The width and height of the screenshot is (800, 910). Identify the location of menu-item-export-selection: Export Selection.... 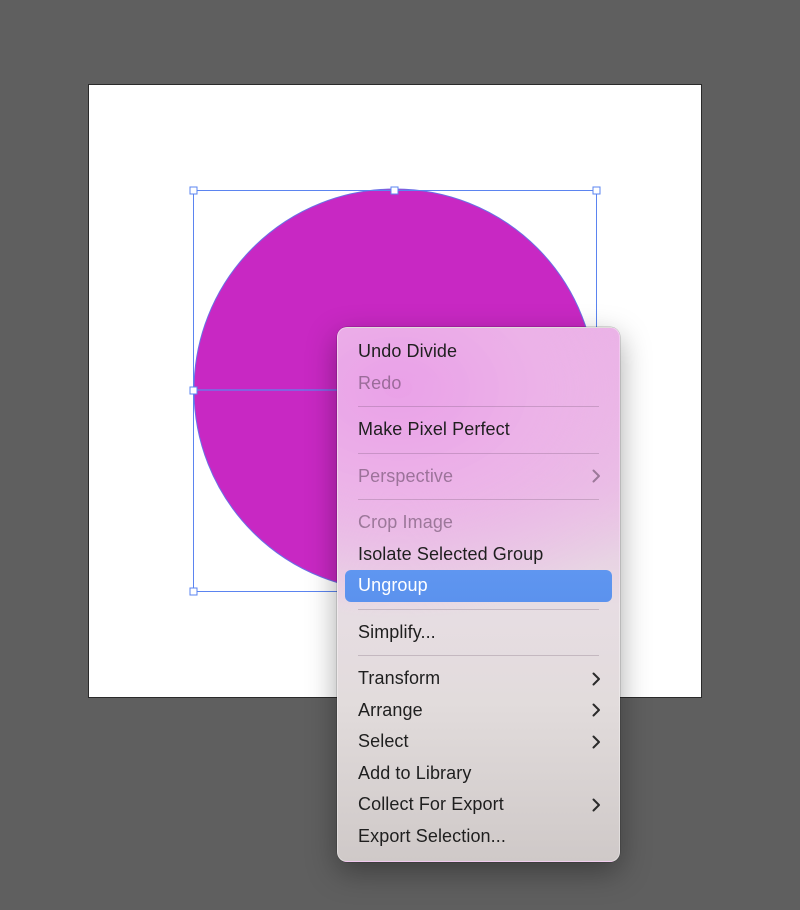
(478, 837).